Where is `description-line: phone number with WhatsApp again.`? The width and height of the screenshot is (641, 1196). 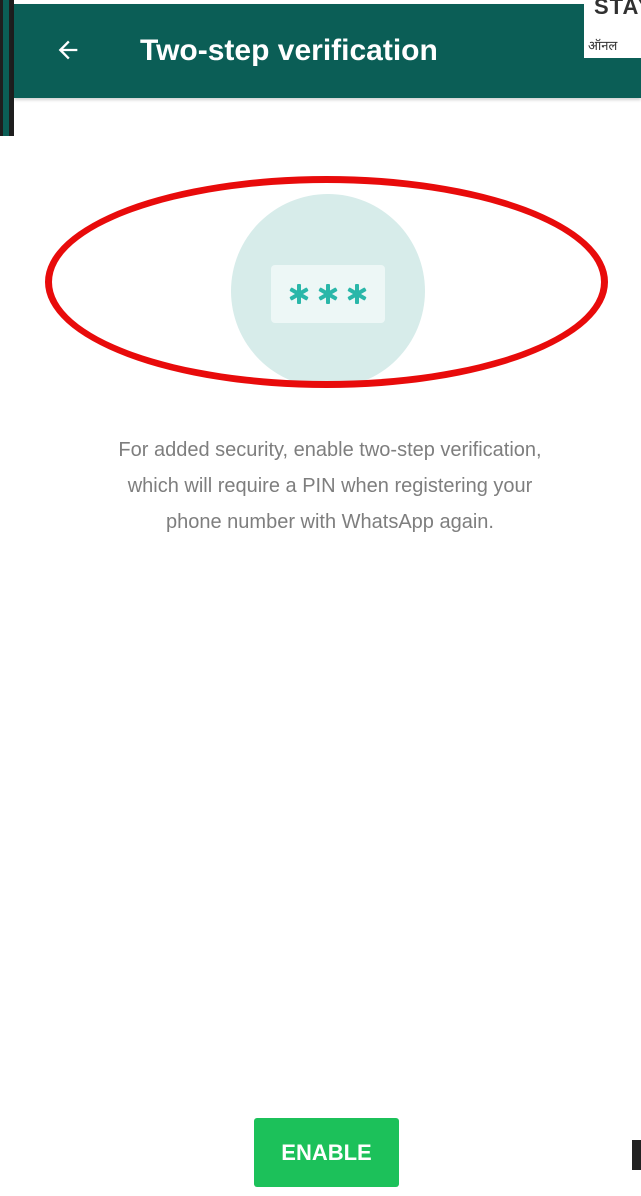 description-line: phone number with WhatsApp again. is located at coordinates (330, 522).